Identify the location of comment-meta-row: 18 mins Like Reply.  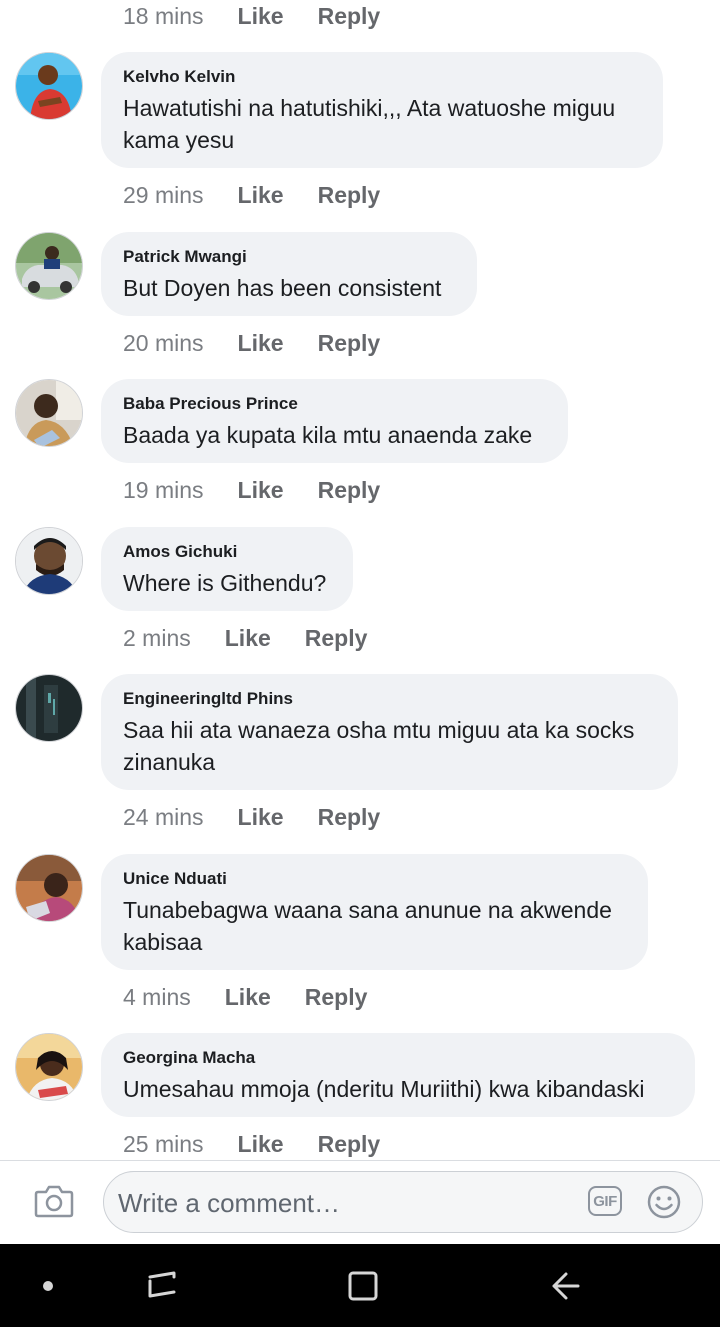
(251, 16).